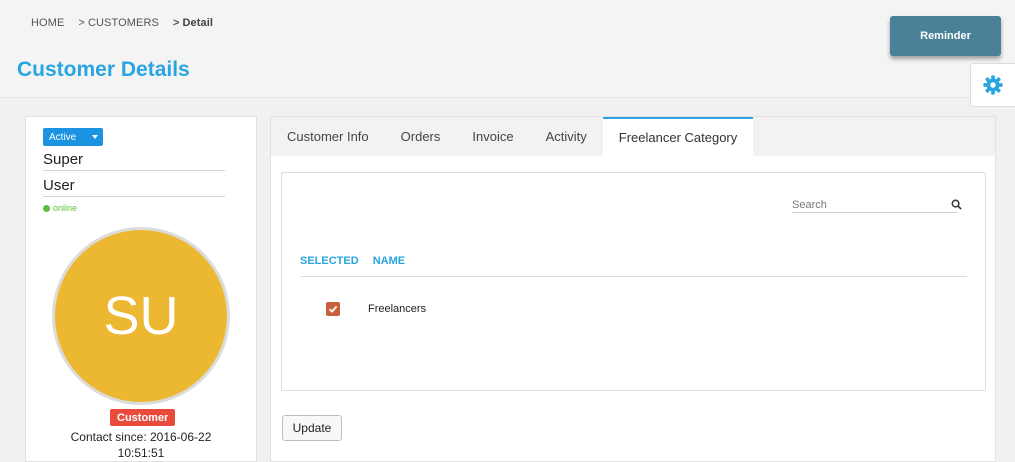  I want to click on avatar: SU, so click(141, 316).